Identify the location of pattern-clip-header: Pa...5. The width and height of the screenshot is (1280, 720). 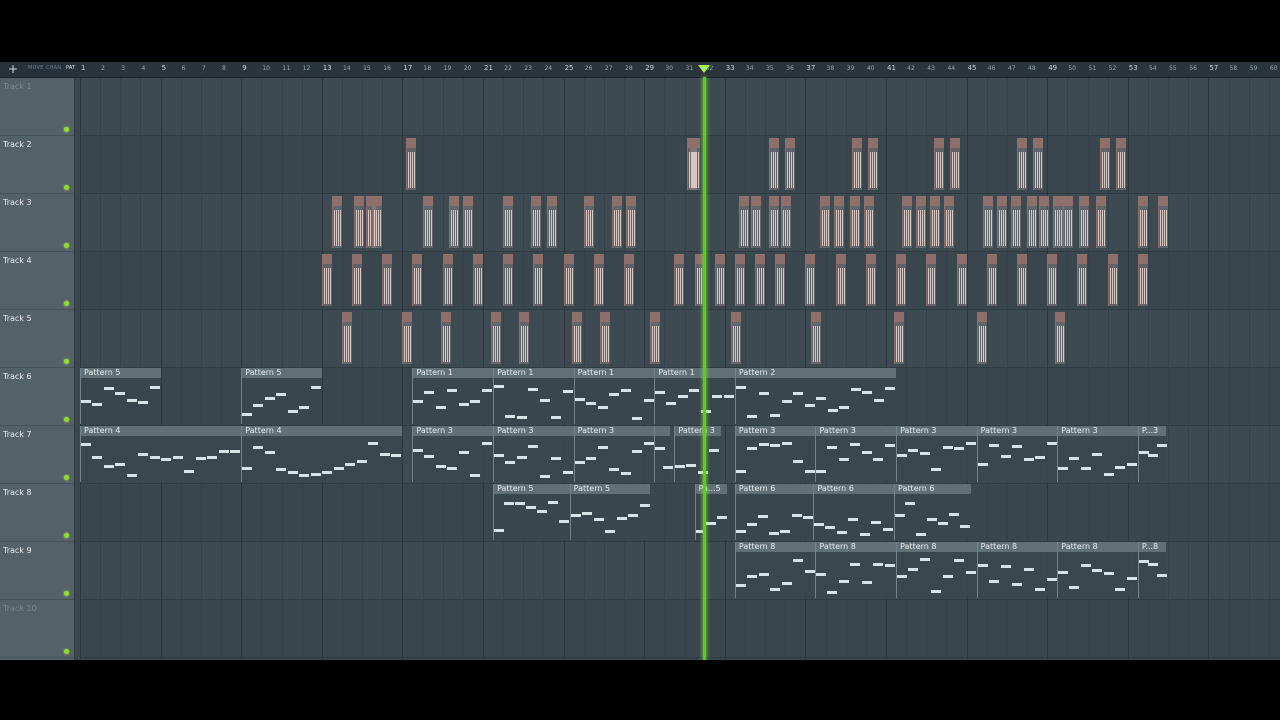
(711, 489).